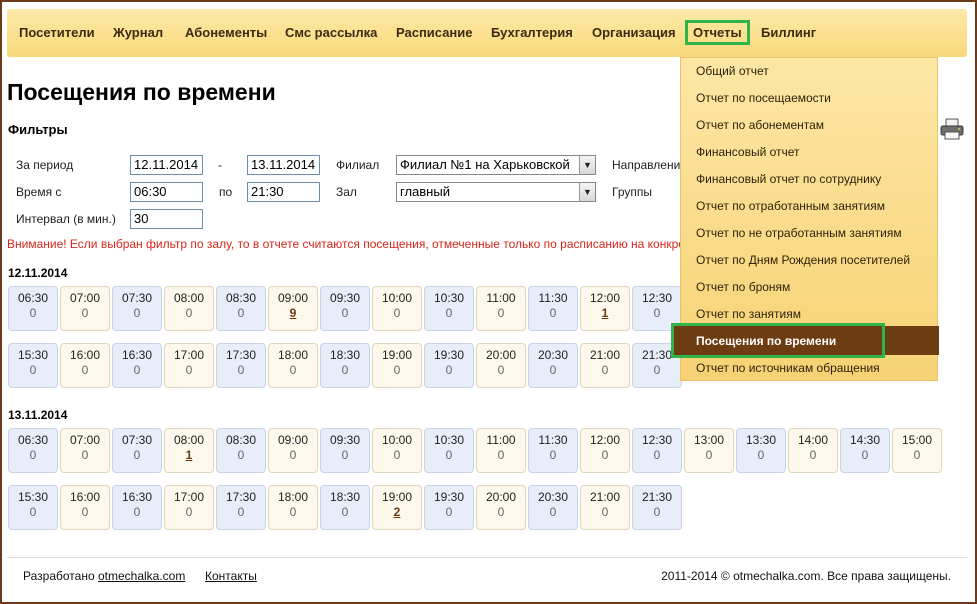 This screenshot has height=604, width=977. What do you see at coordinates (425, 191) in the screenshot?
I see `hall-select-value: главный` at bounding box center [425, 191].